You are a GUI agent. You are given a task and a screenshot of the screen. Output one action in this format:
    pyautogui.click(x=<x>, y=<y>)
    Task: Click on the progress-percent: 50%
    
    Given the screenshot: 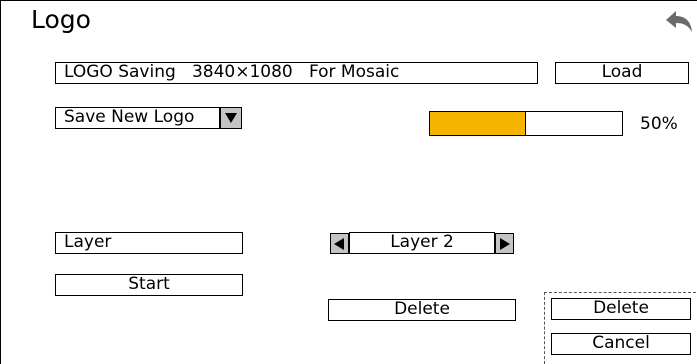 What is the action you would take?
    pyautogui.click(x=659, y=124)
    